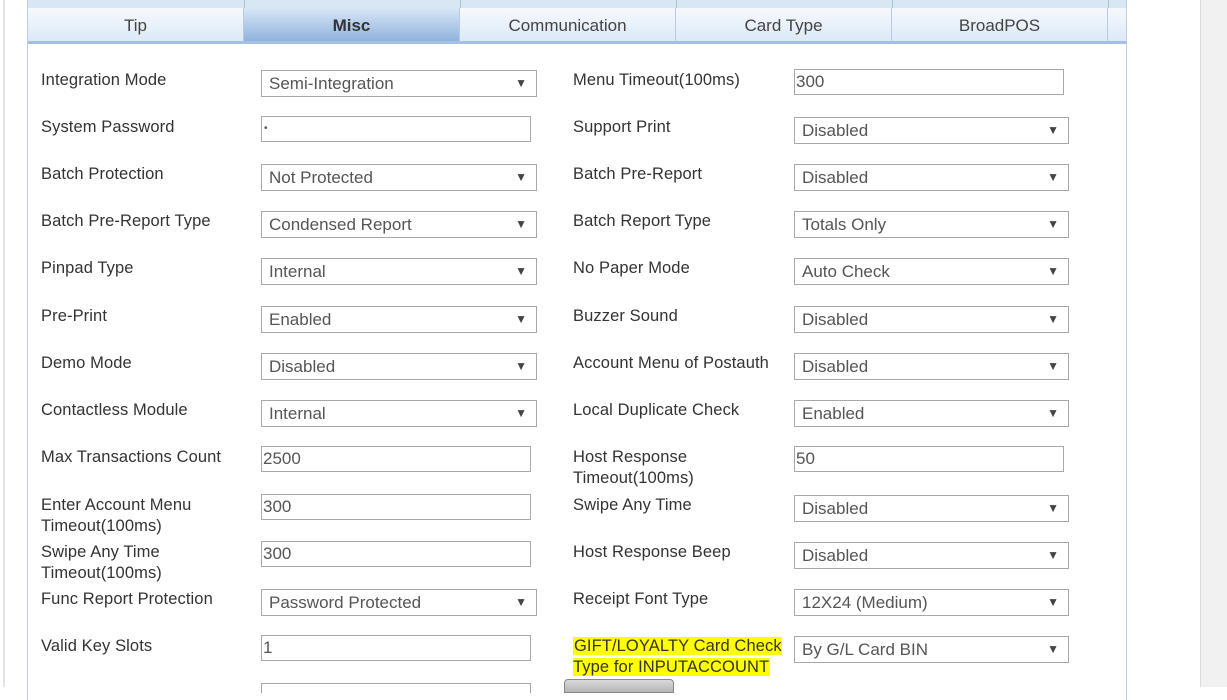 The image size is (1227, 700). I want to click on field-label-text: Batch Report Type, so click(642, 221).